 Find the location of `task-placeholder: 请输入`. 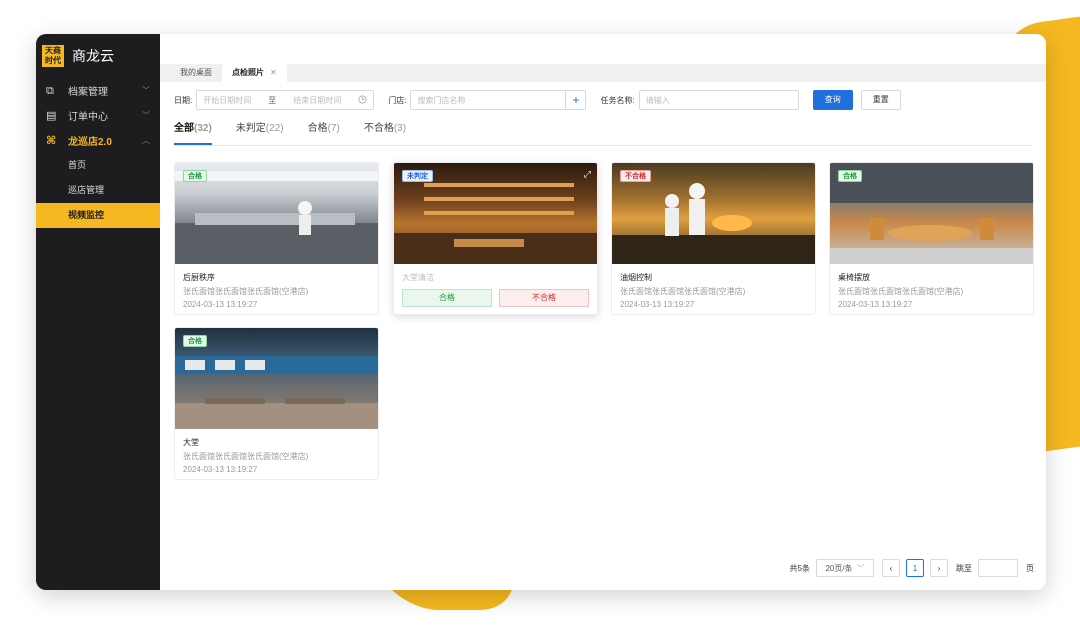

task-placeholder: 请输入 is located at coordinates (657, 100).